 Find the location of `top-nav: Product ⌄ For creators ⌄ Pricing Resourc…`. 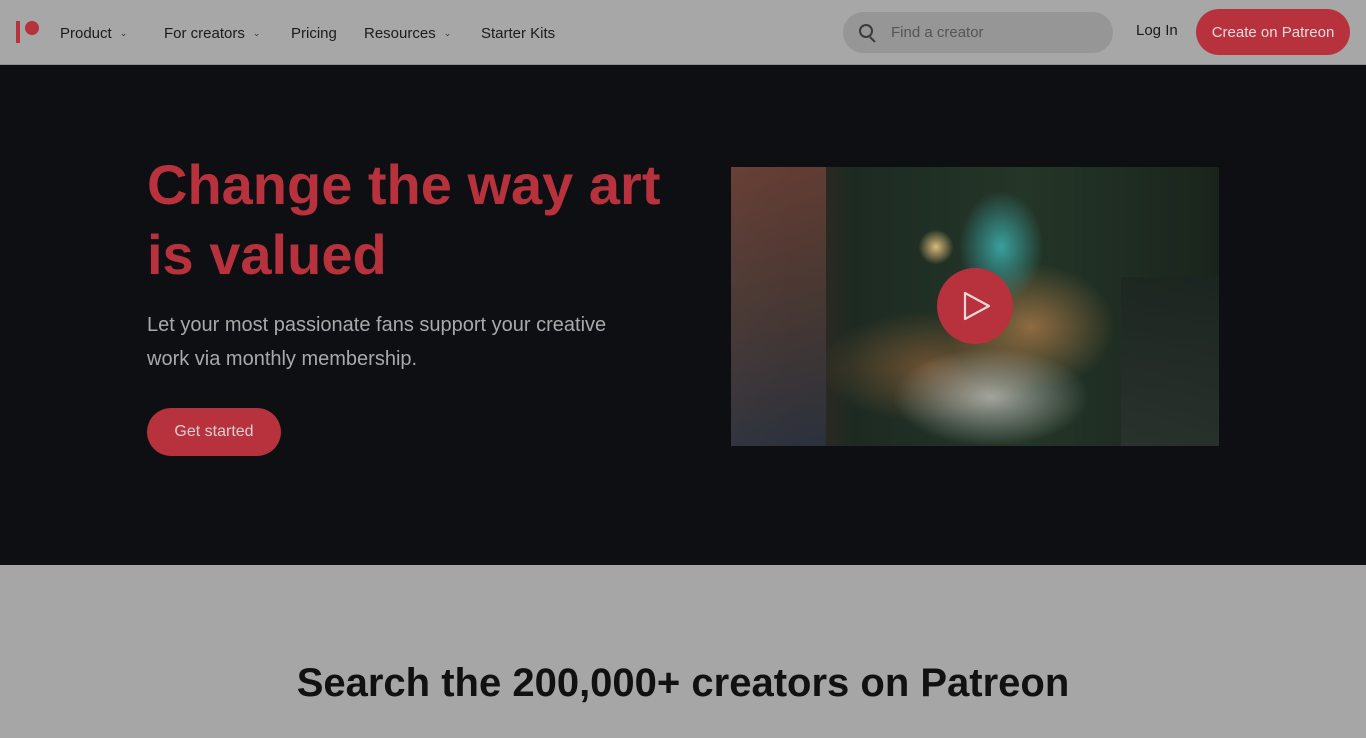

top-nav: Product ⌄ For creators ⌄ Pricing Resourc… is located at coordinates (683, 32).